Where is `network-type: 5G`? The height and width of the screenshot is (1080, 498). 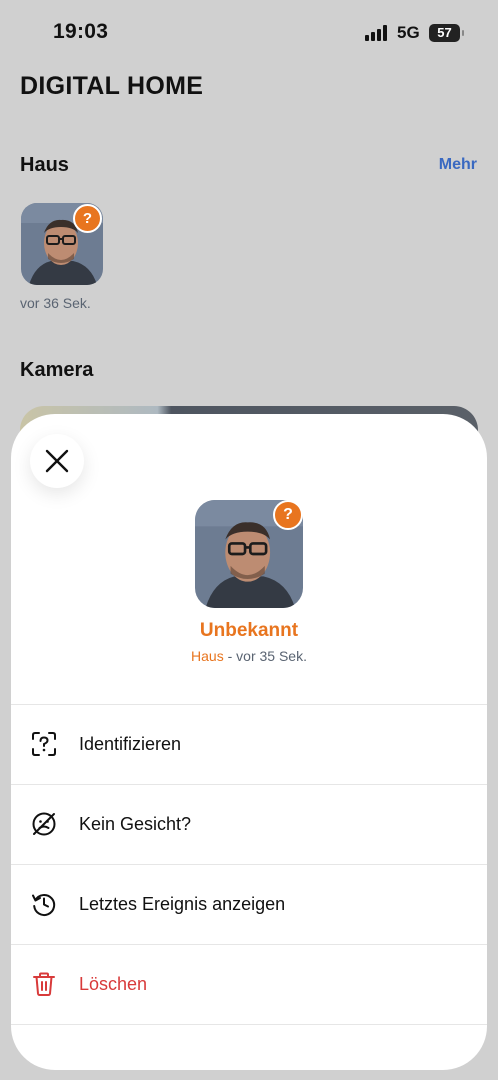 network-type: 5G is located at coordinates (408, 32).